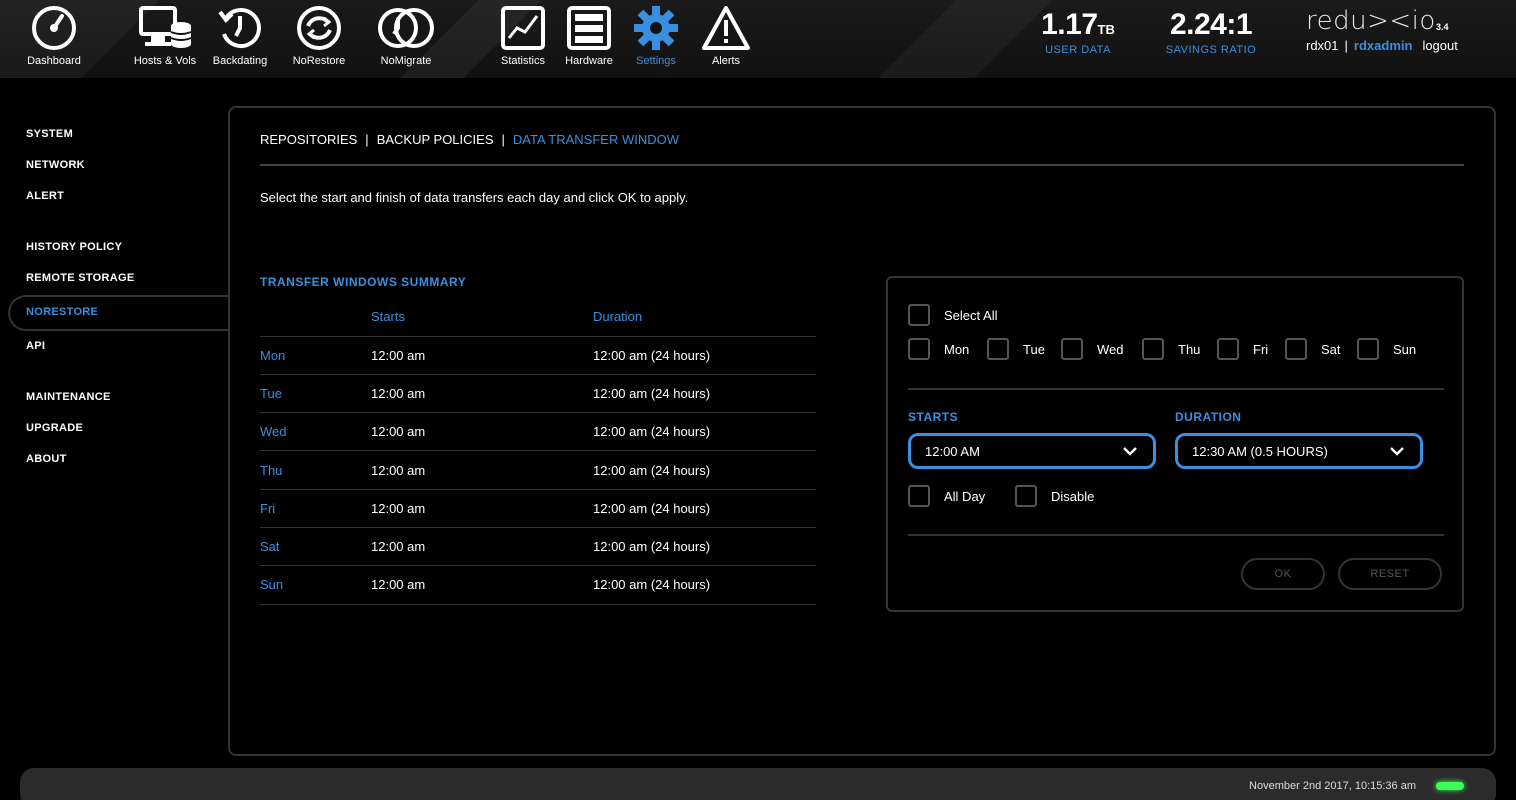  I want to click on day-checkbox-label: Tue, so click(1034, 349).